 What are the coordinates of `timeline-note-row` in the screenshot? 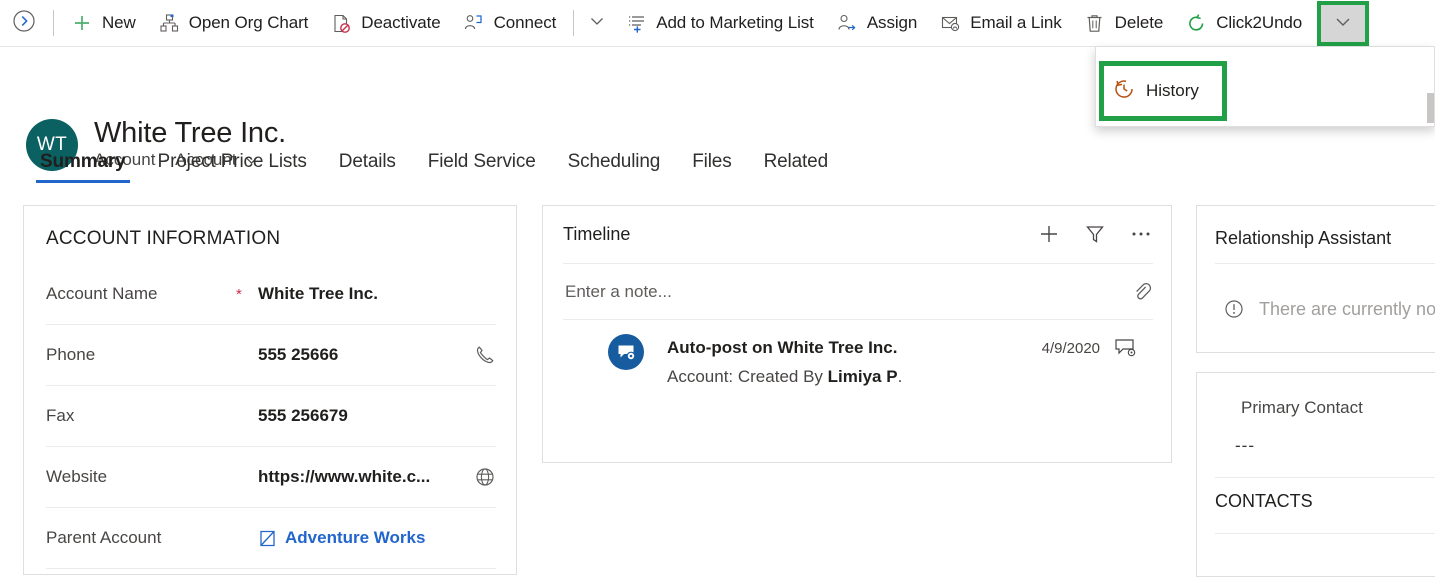 It's located at (858, 292).